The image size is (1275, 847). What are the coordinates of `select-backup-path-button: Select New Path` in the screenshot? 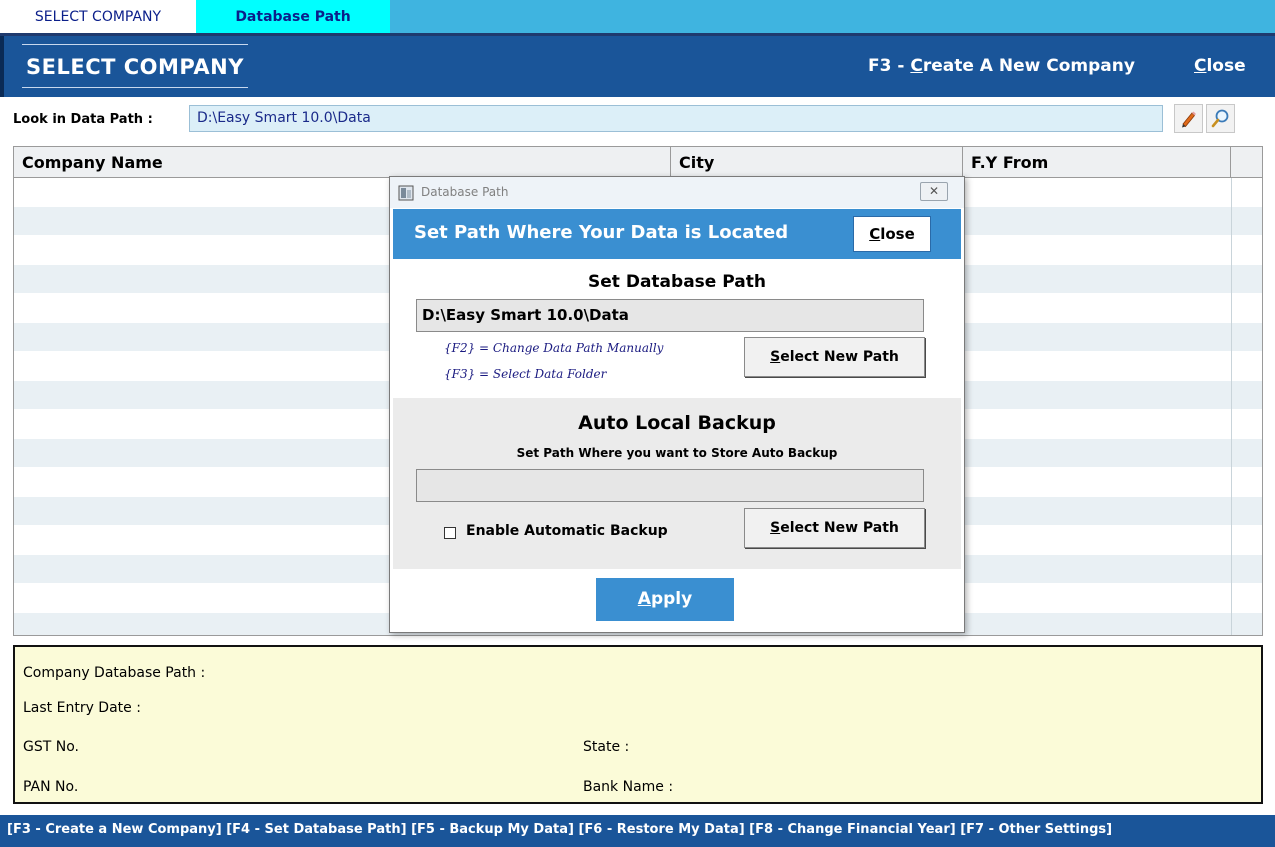 It's located at (834, 528).